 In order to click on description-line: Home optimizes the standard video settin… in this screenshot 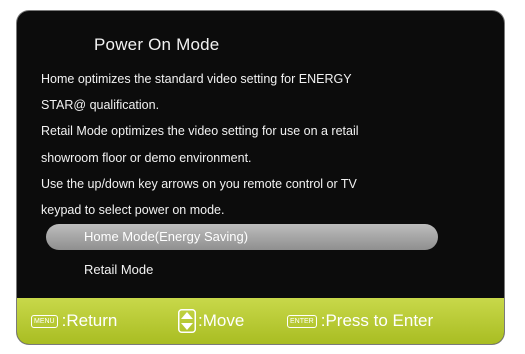, I will do `click(196, 79)`.